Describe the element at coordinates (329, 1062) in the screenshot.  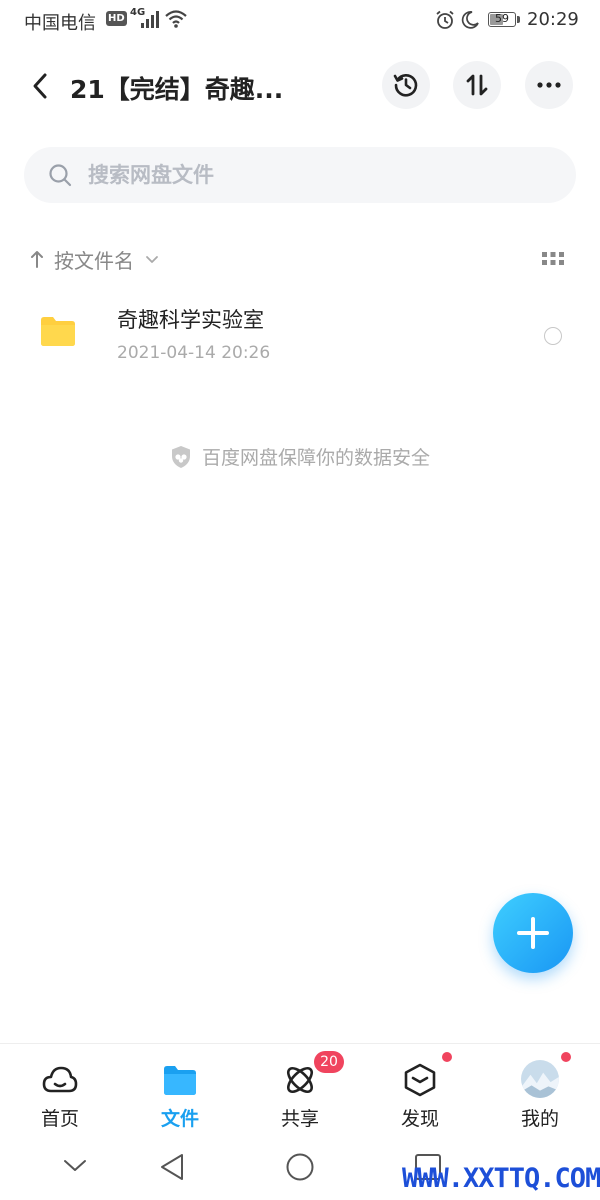
I see `share-badge: 20` at that location.